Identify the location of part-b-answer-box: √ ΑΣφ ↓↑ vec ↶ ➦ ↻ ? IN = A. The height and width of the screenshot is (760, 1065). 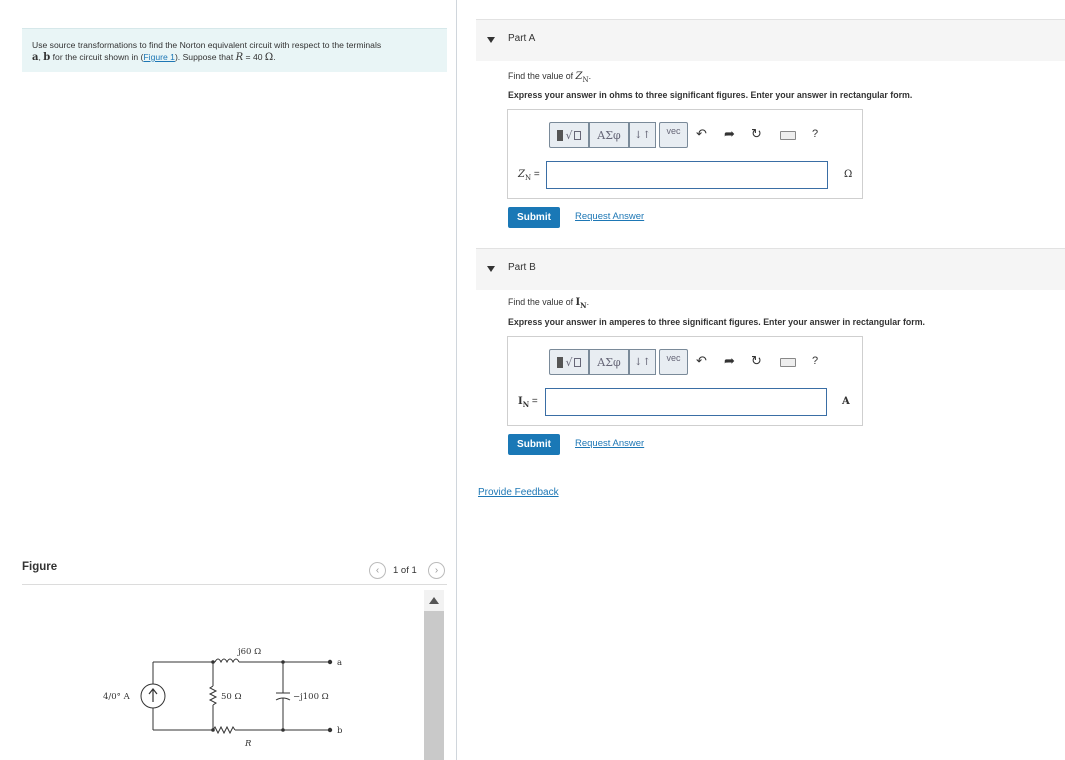
(685, 381).